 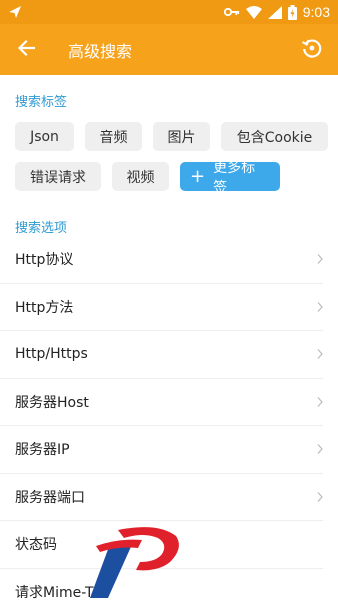 I want to click on send-icon, so click(x=15, y=12).